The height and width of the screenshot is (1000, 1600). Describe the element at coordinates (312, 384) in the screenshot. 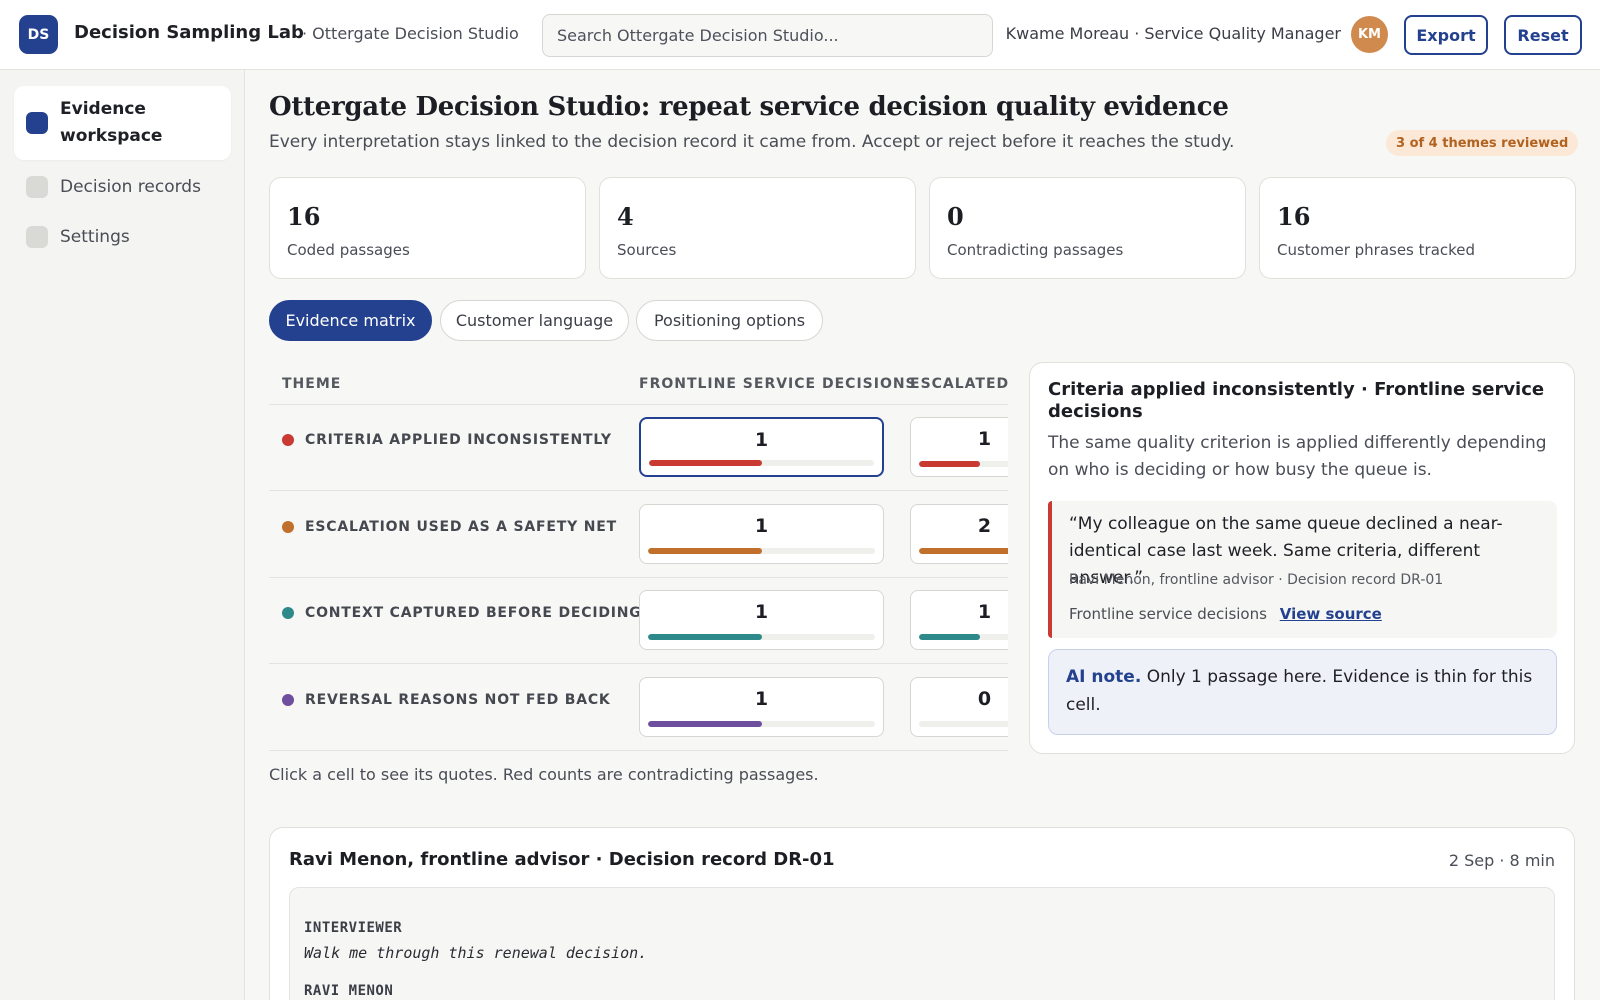

I see `column-header-theme: THEME` at that location.